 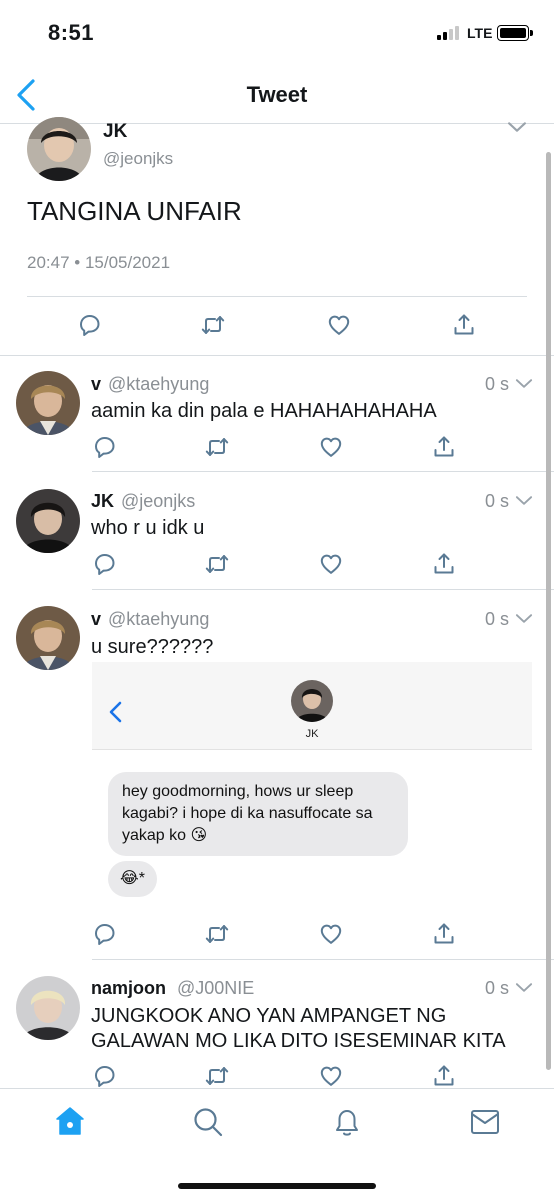 What do you see at coordinates (99, 262) in the screenshot?
I see `tweet-timestamp: 20:47 • 15/05/2021` at bounding box center [99, 262].